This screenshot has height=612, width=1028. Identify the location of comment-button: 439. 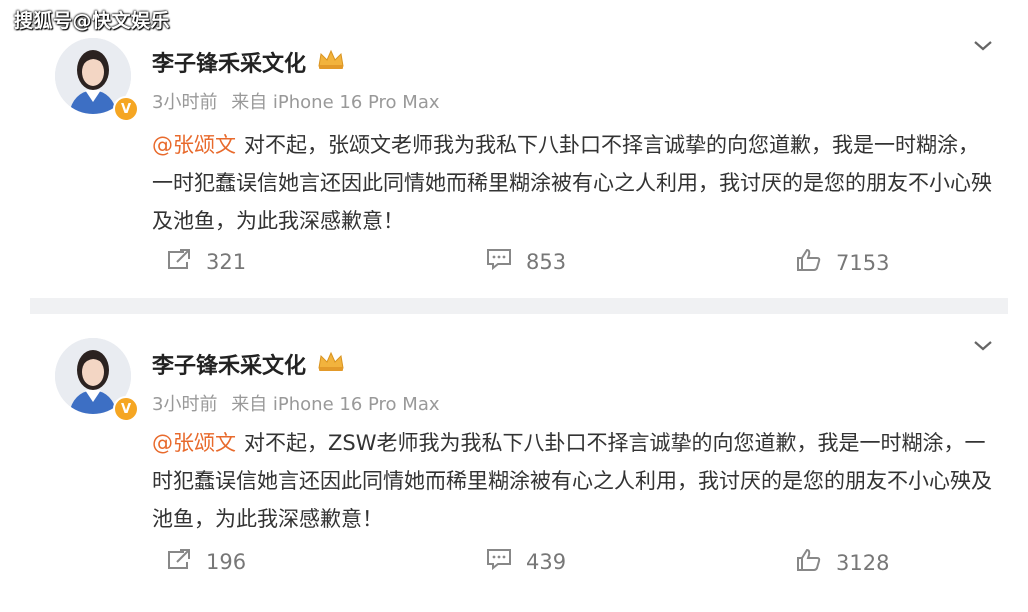
(526, 561).